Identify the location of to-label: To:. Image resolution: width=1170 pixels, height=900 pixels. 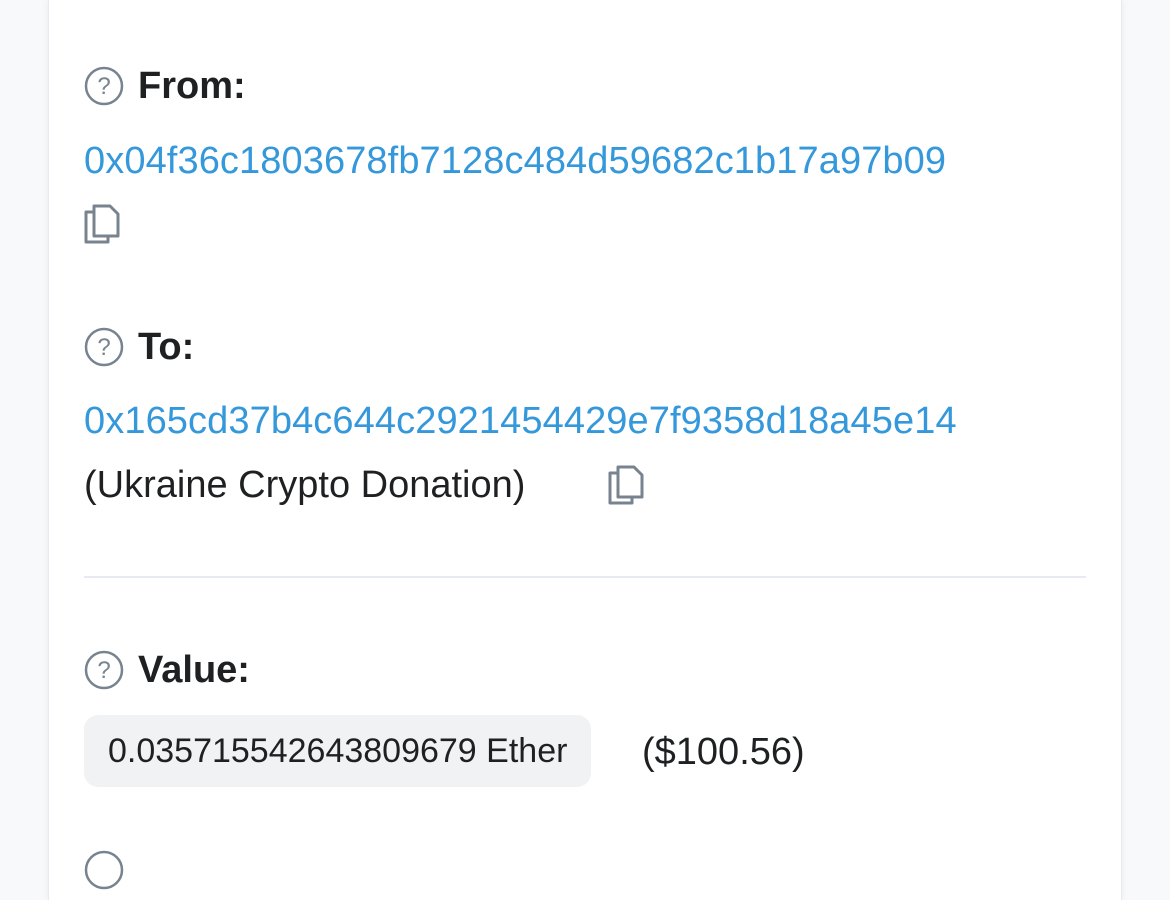
(166, 346).